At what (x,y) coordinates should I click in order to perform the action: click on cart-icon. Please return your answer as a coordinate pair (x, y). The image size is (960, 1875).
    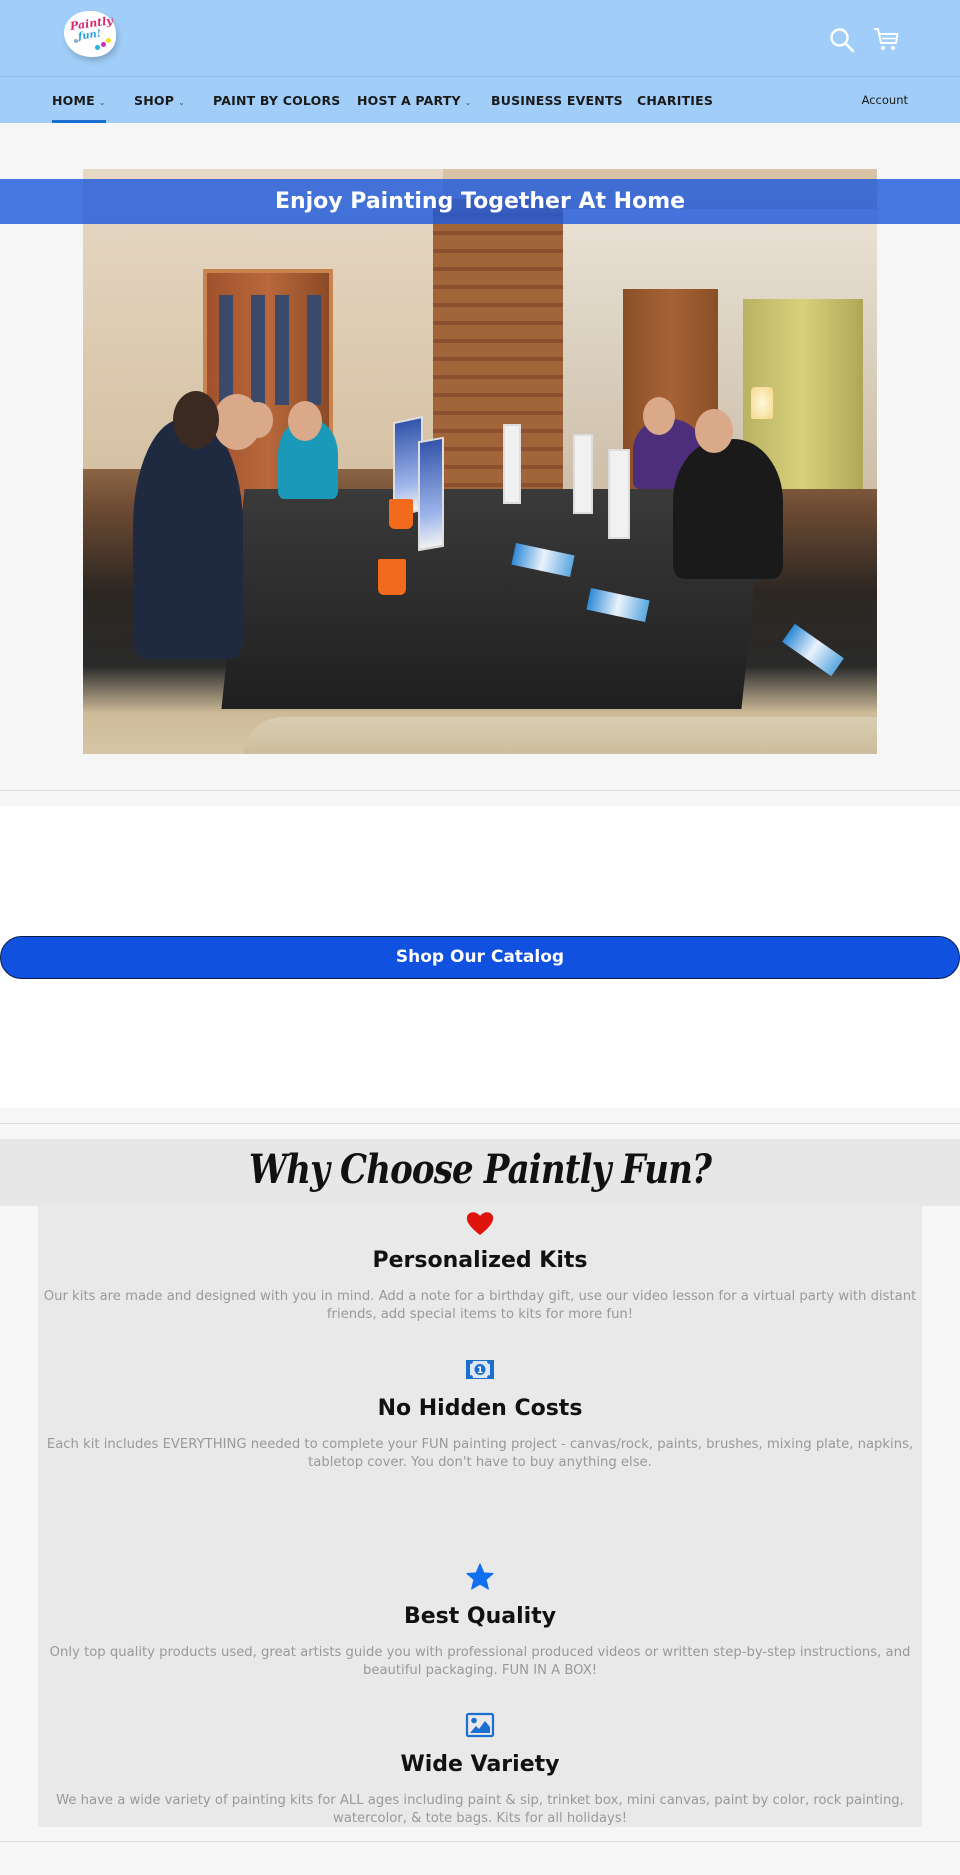
    Looking at the image, I should click on (886, 39).